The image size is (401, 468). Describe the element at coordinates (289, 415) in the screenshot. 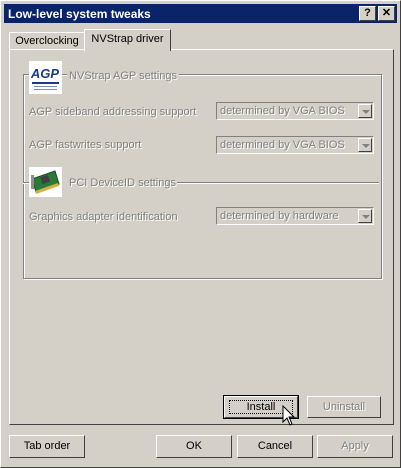

I see `mouse-cursor-icon` at that location.